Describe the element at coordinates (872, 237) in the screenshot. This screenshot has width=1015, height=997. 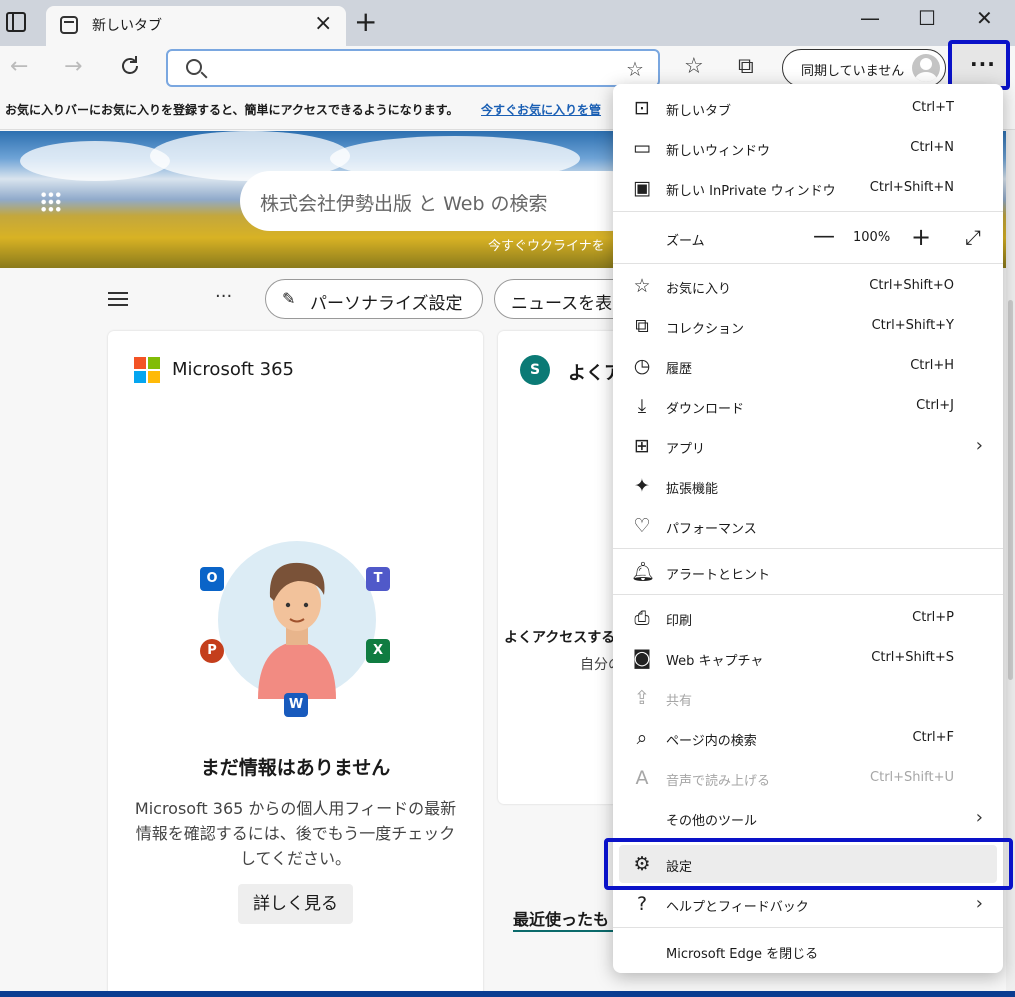
I see `zoom-level: 100%` at that location.